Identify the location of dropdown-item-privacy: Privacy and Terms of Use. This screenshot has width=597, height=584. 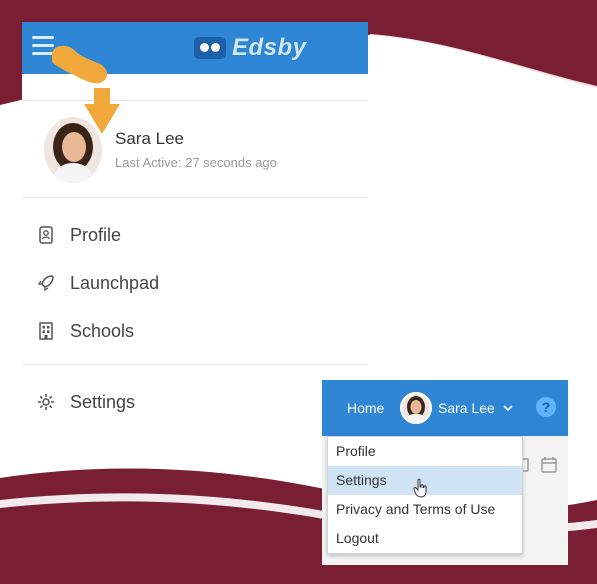
(425, 509).